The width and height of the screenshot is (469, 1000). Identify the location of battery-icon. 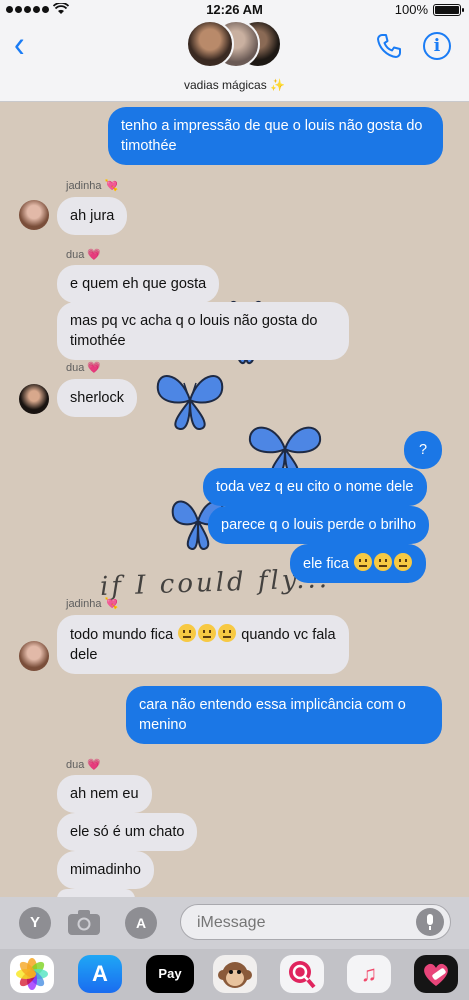
(448, 9).